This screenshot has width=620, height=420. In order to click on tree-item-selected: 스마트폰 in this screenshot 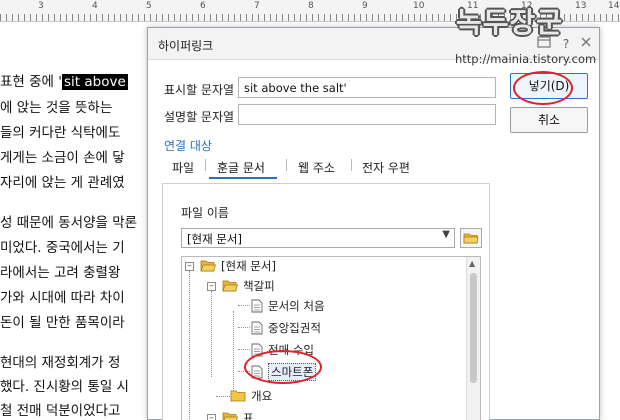, I will do `click(284, 372)`.